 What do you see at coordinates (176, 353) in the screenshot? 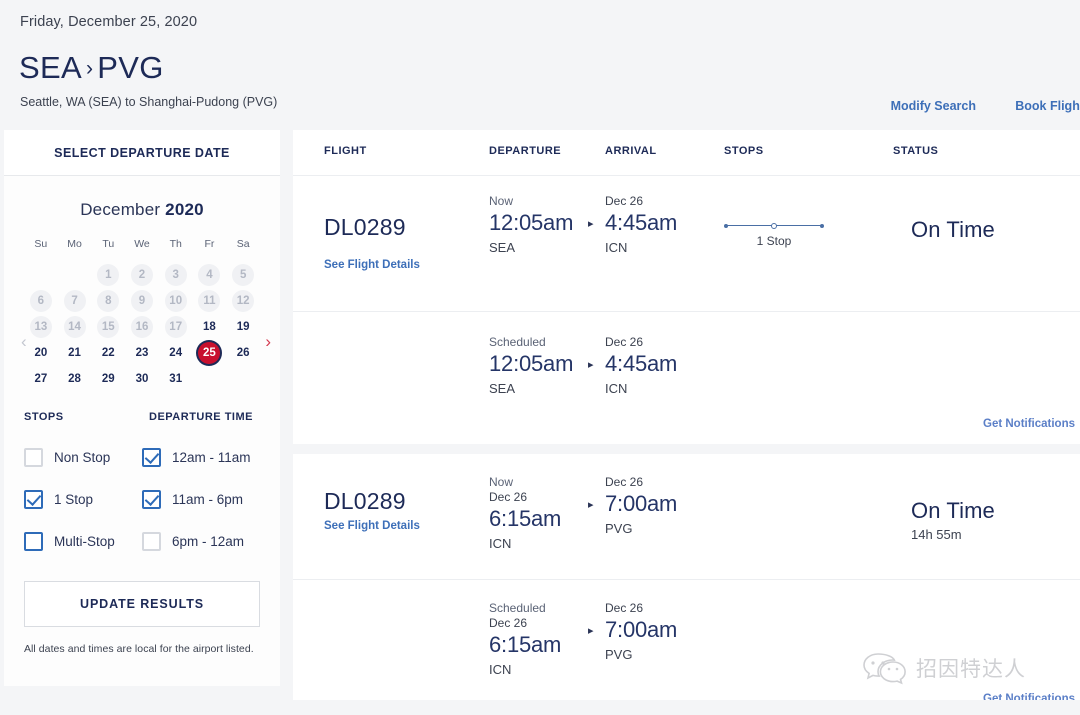
I see `calendar-day-24: 24` at bounding box center [176, 353].